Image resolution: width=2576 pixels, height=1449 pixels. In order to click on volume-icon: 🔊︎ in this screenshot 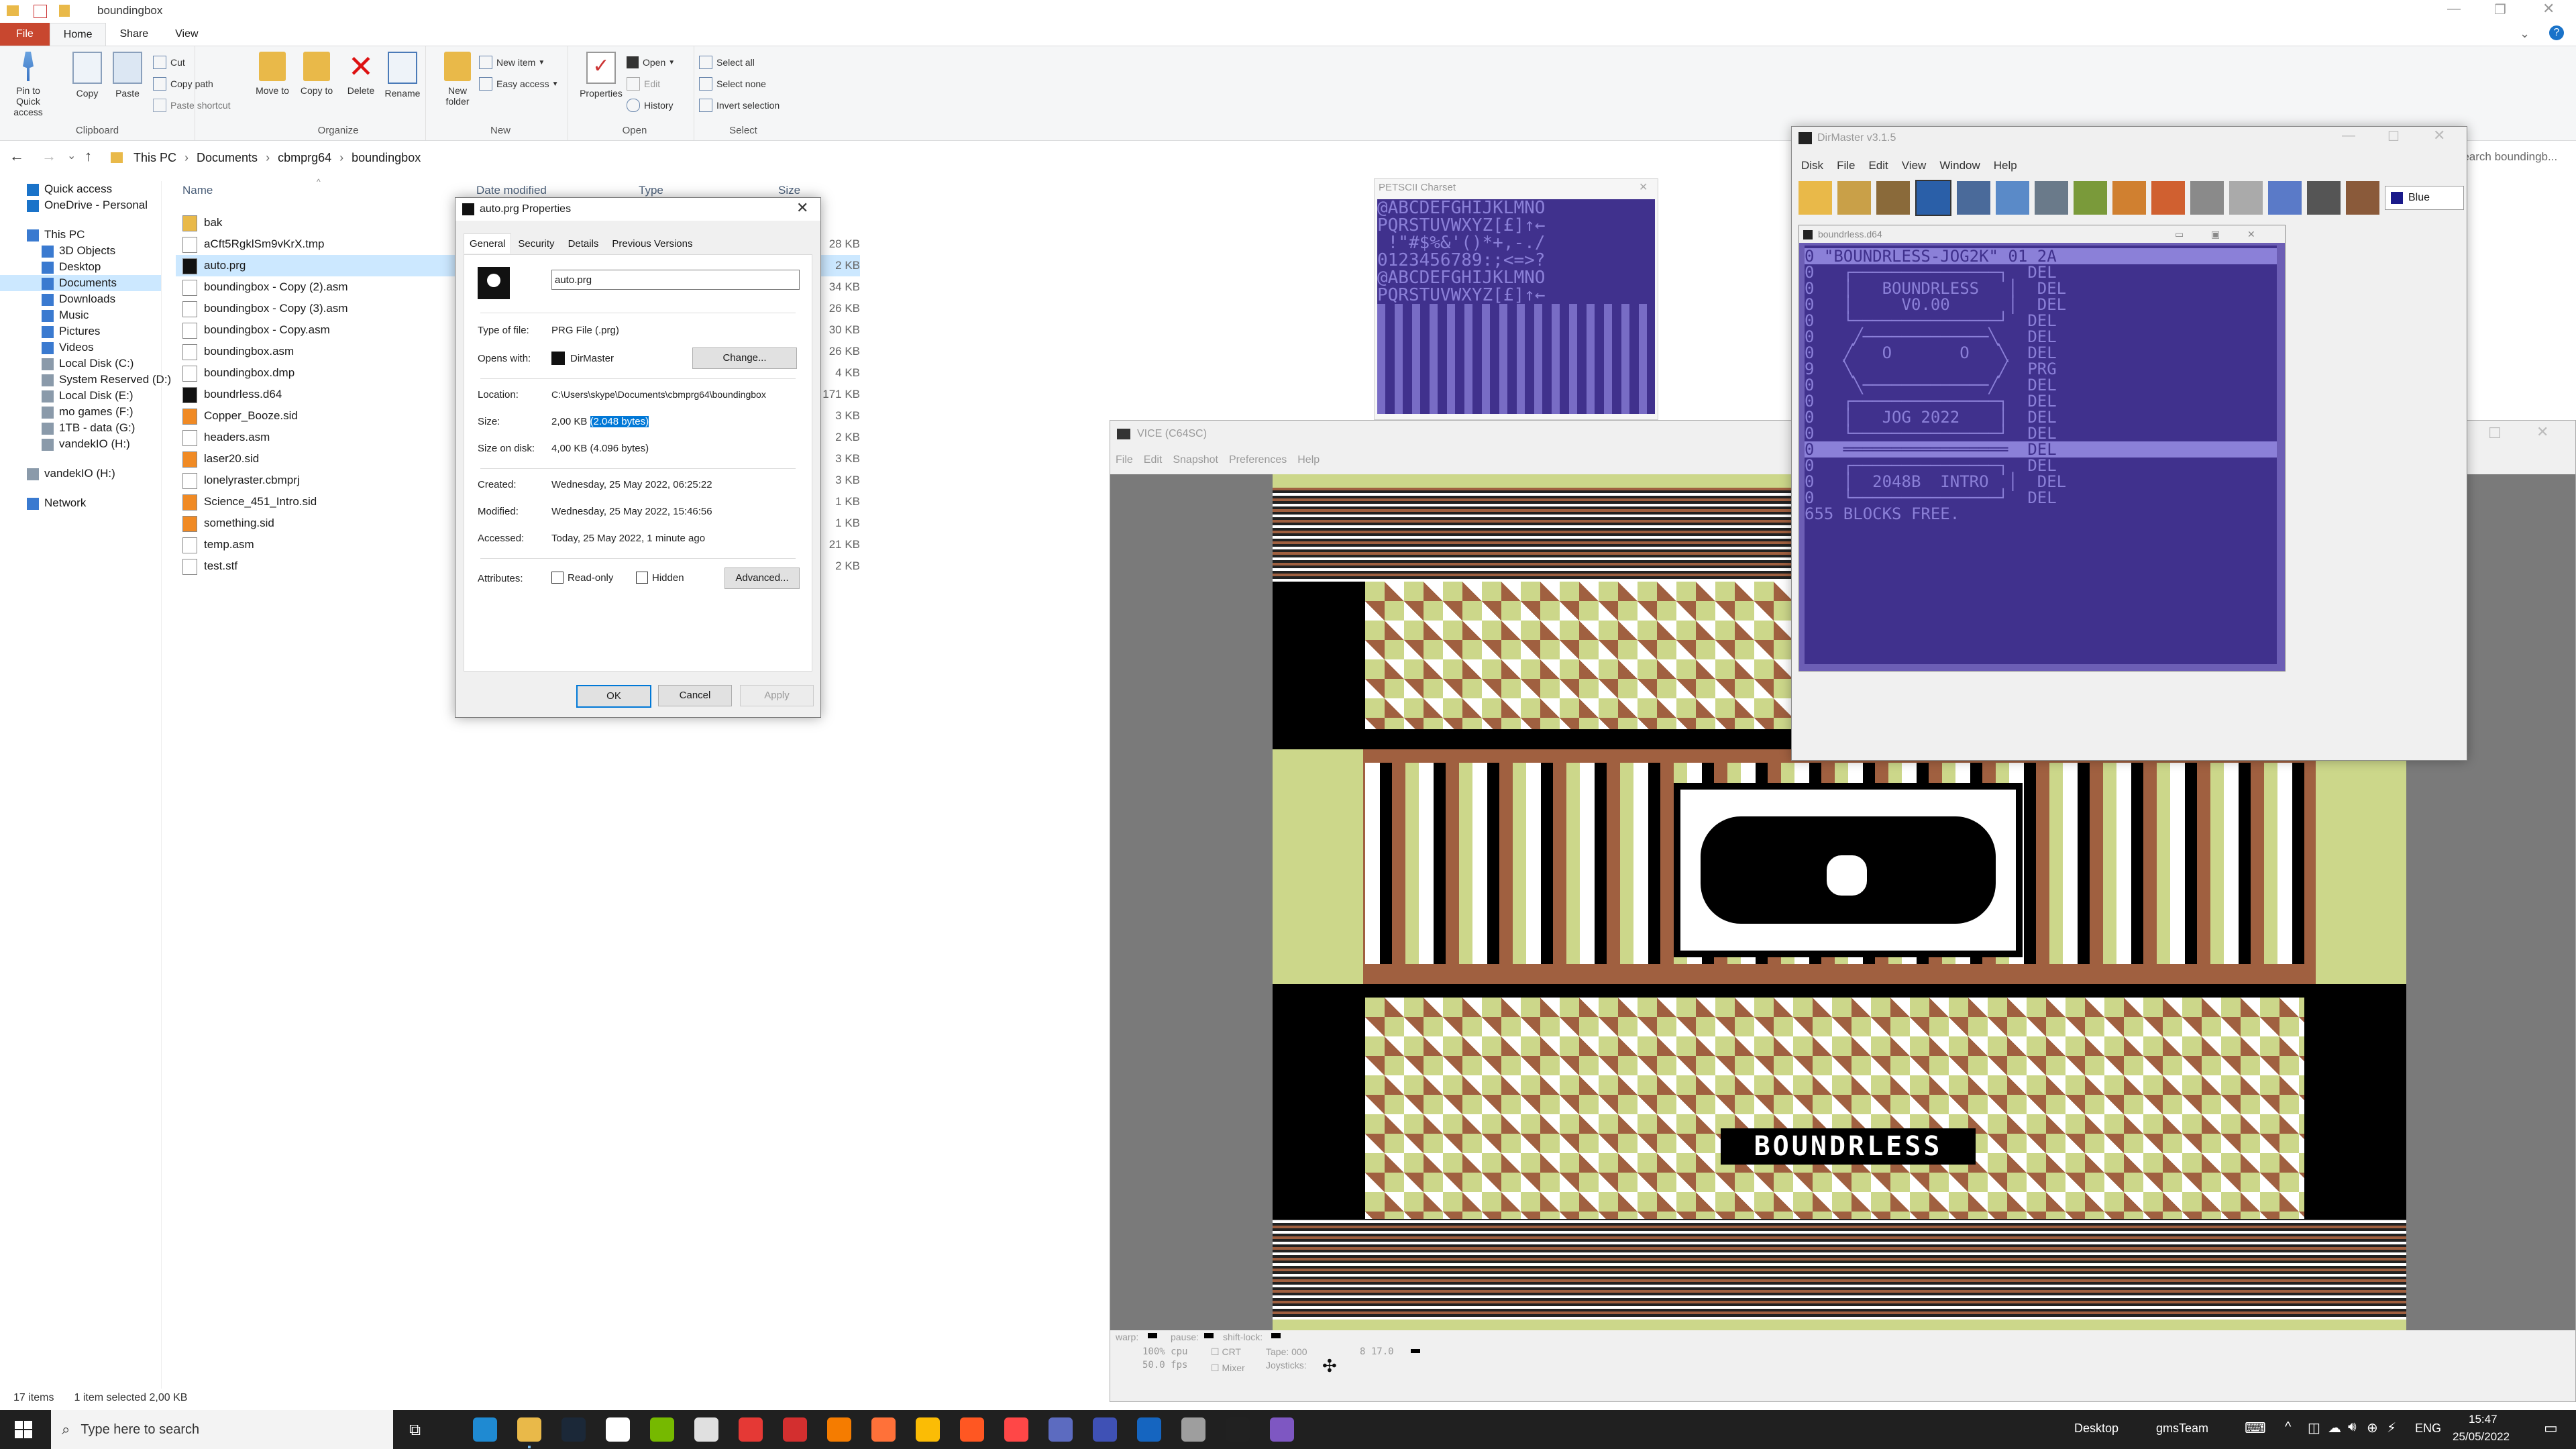, I will do `click(2352, 1427)`.